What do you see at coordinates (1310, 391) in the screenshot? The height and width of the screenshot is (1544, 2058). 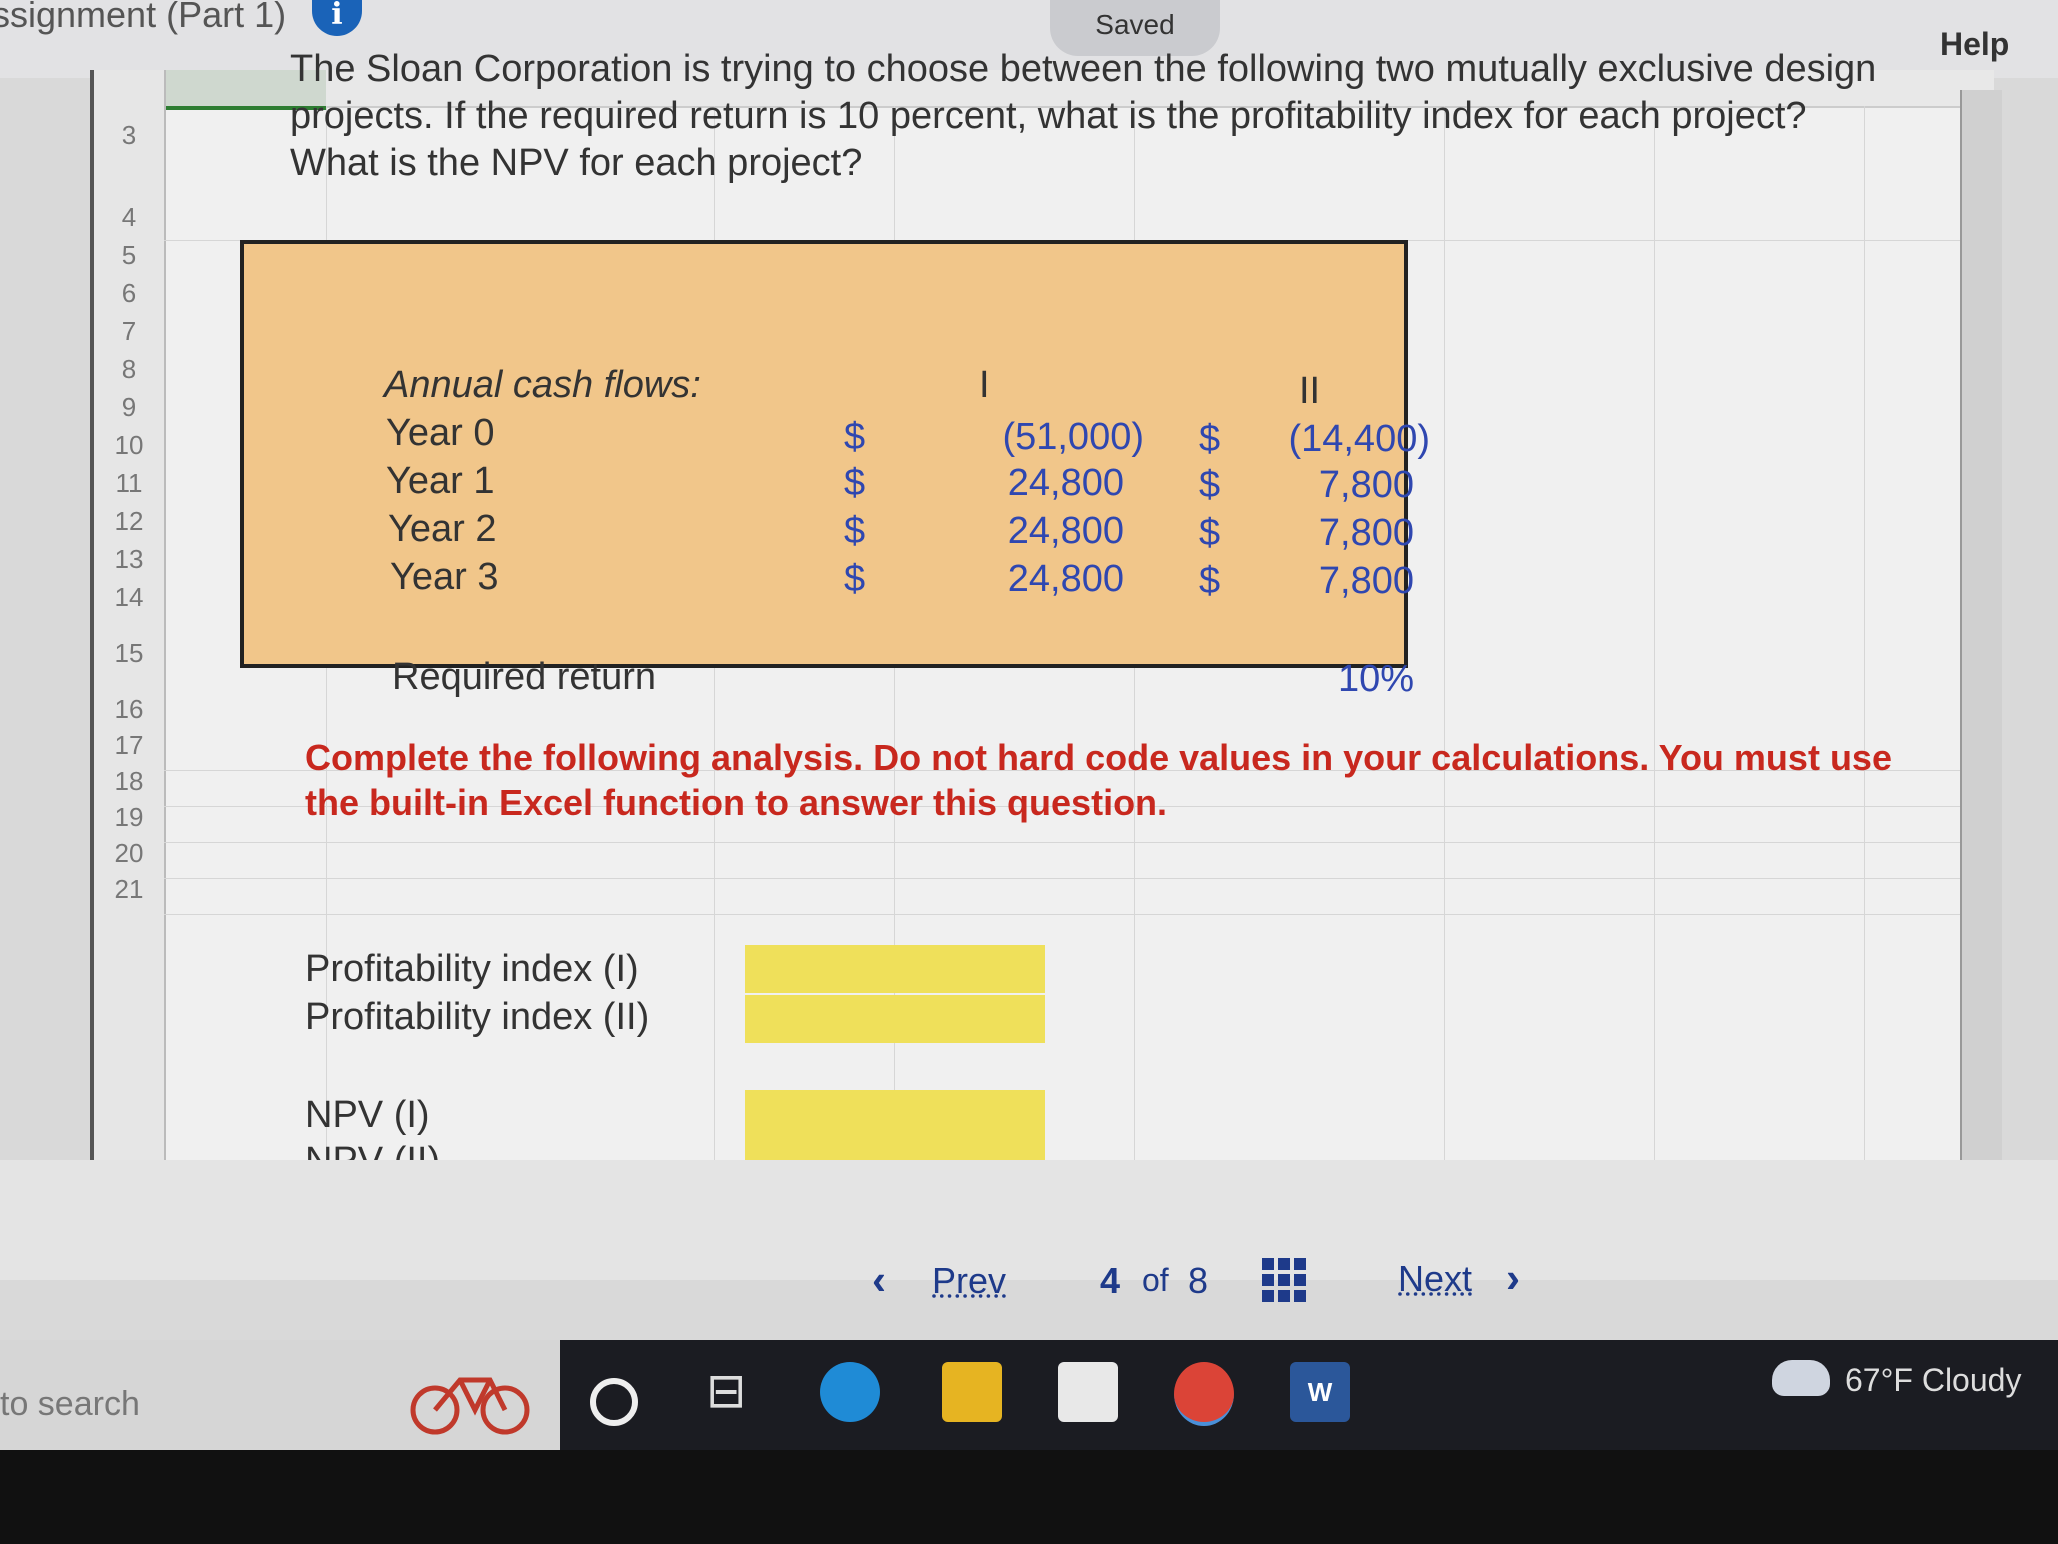 I see `project-ii-header: II` at bounding box center [1310, 391].